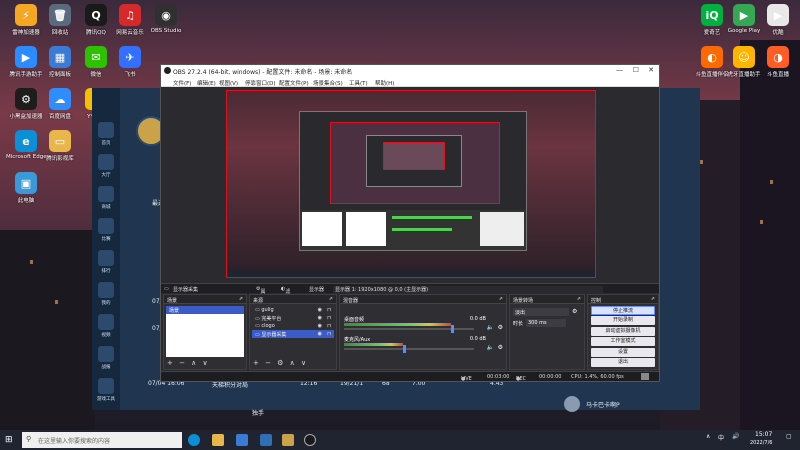 The height and width of the screenshot is (450, 800). What do you see at coordinates (651, 70) in the screenshot?
I see `close-button: ✕` at bounding box center [651, 70].